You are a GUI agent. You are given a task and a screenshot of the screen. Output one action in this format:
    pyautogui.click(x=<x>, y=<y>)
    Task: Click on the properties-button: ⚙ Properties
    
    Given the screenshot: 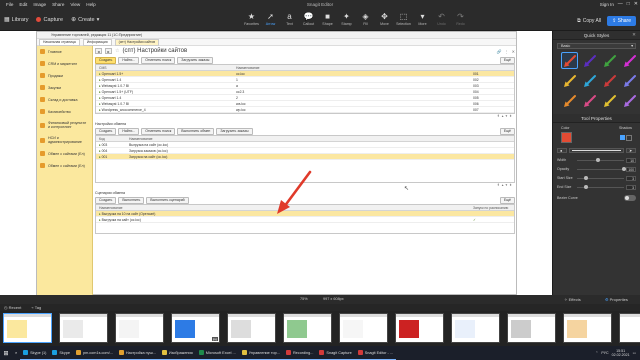 What is the action you would take?
    pyautogui.click(x=616, y=299)
    